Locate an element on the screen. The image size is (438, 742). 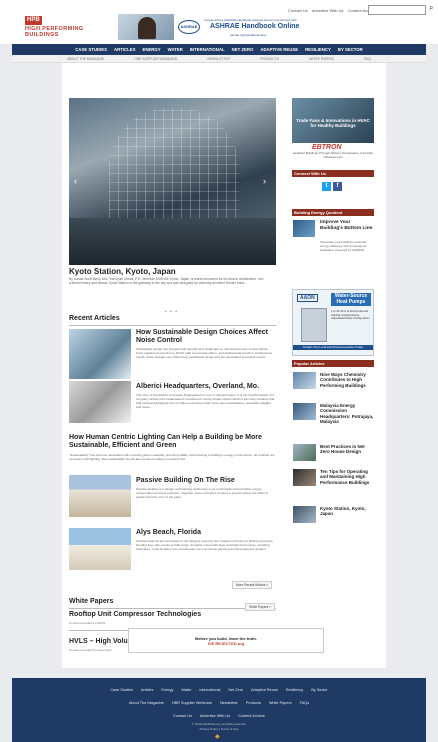
subnav-white-papers: WHITE PAPERS is located at coordinates (321, 59).